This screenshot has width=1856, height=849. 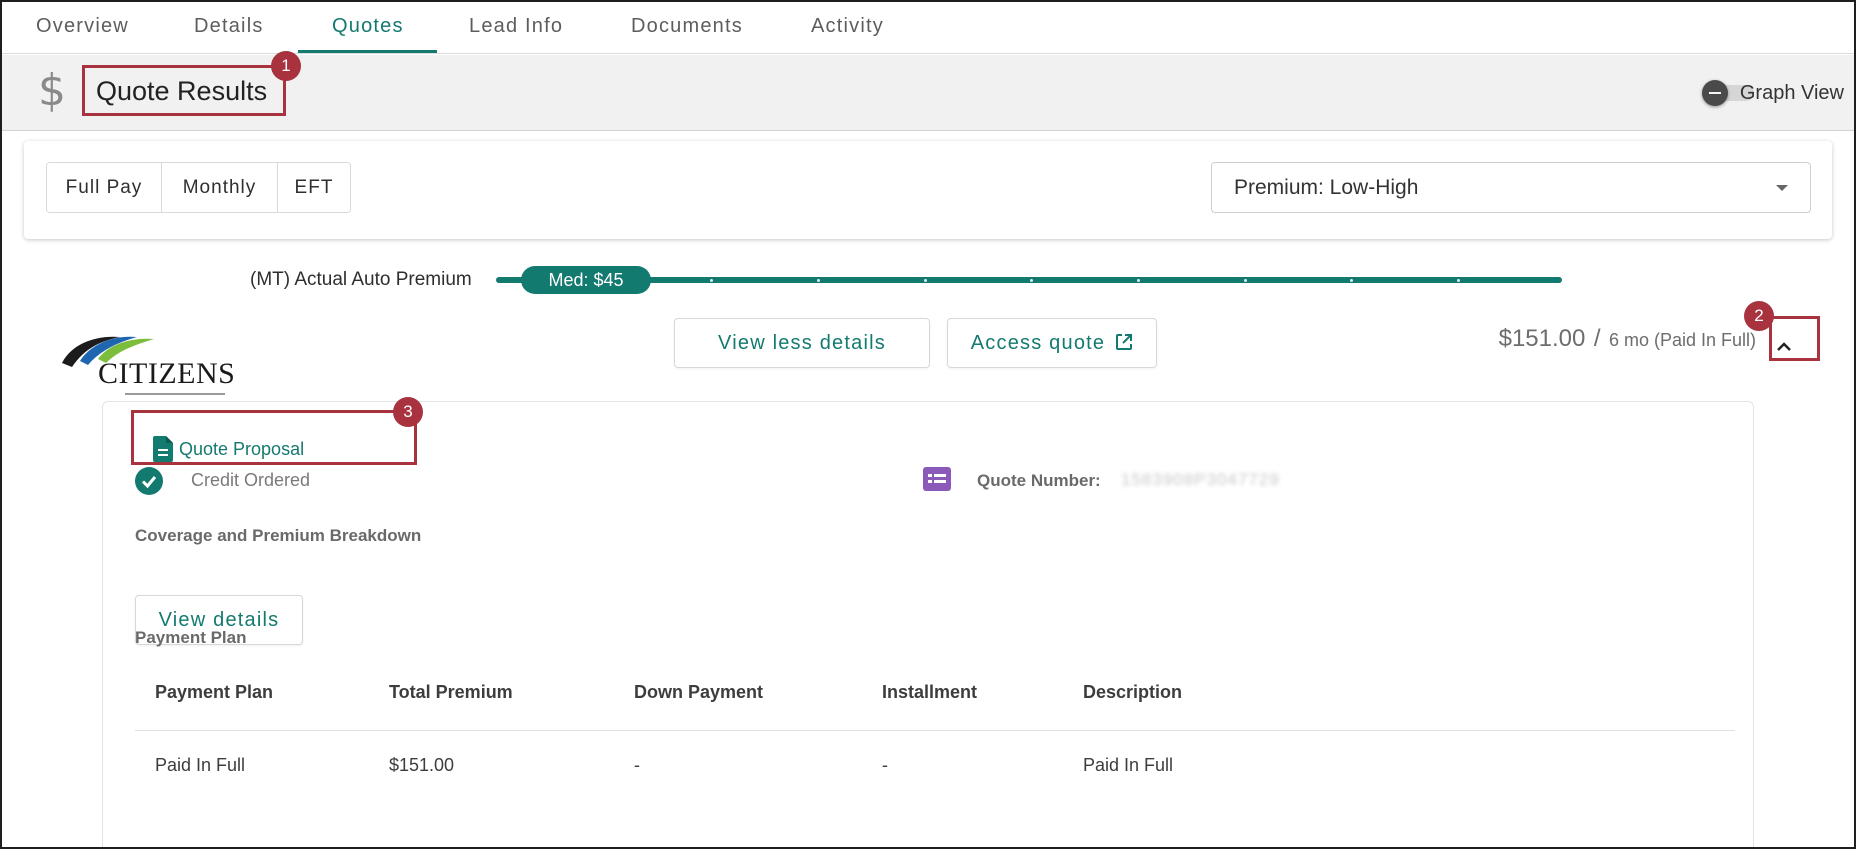 I want to click on column-header: Installment, so click(x=930, y=692).